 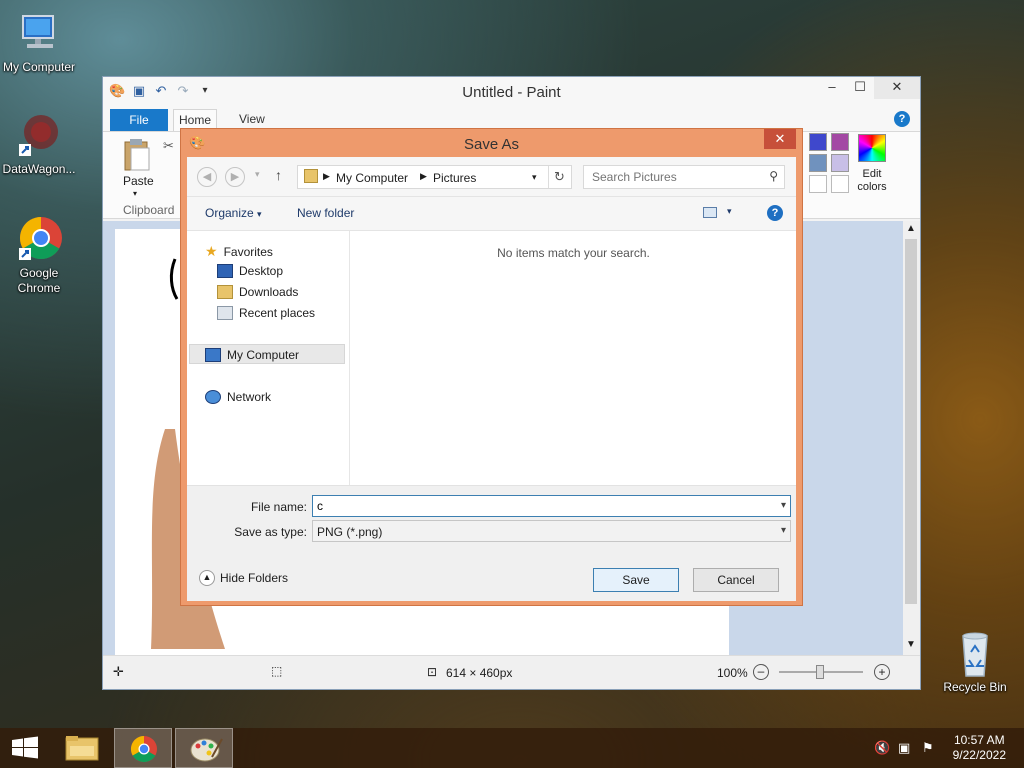 What do you see at coordinates (551, 531) in the screenshot?
I see `save-type-select: PNG (*.png) ▾` at bounding box center [551, 531].